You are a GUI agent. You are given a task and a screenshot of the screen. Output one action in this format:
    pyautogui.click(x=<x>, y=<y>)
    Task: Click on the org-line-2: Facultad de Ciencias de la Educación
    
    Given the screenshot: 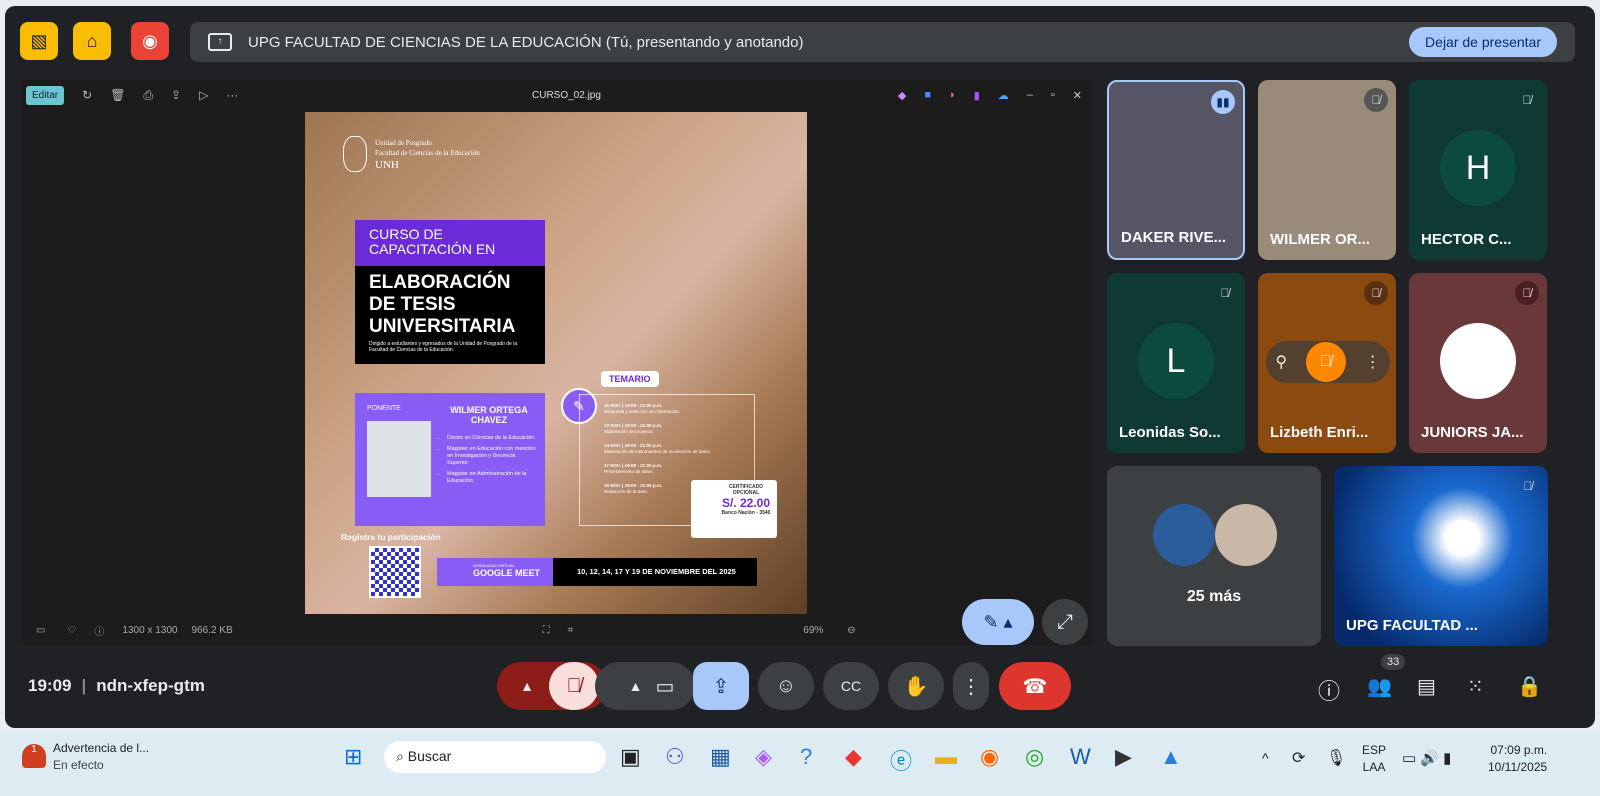 What is the action you would take?
    pyautogui.click(x=427, y=153)
    